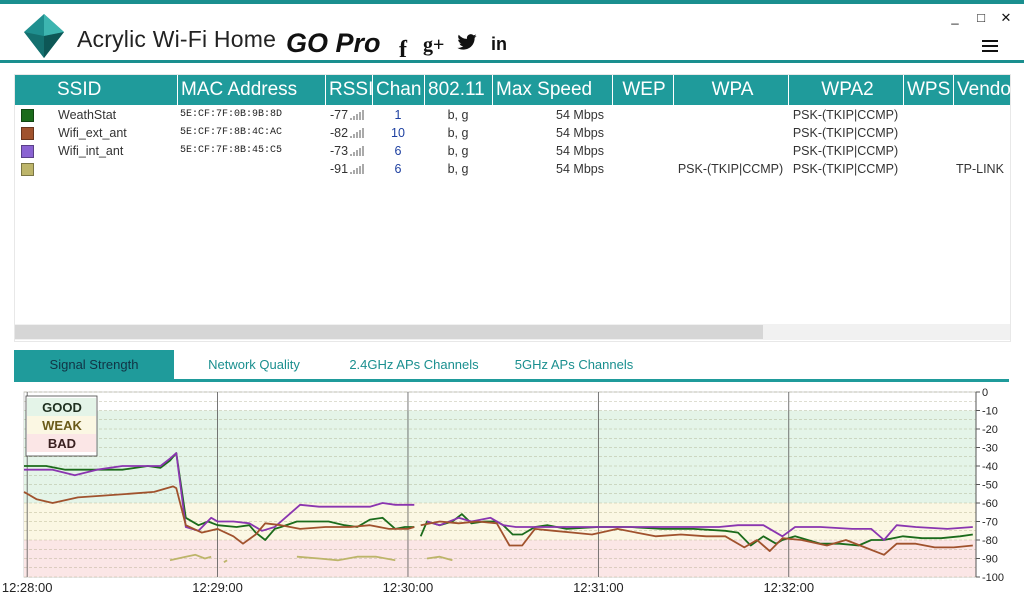 This screenshot has width=1024, height=605. I want to click on column-wpa: WPA, so click(730, 90).